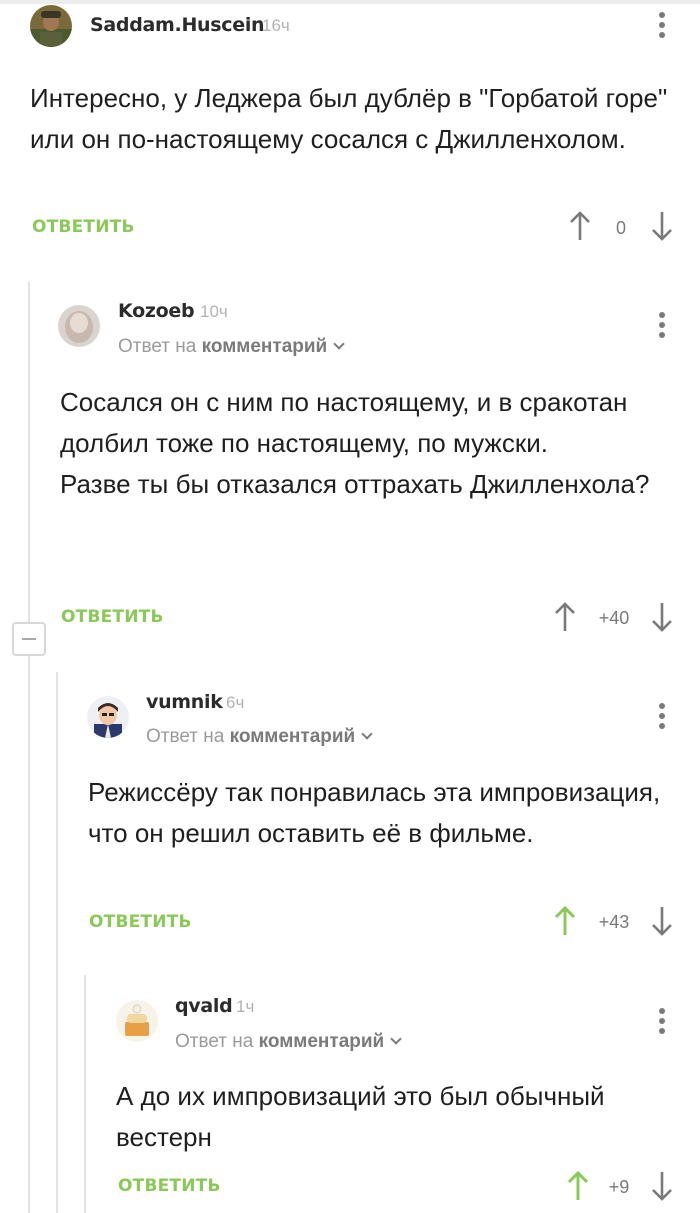 The image size is (700, 1213). I want to click on username: Kozoeb, so click(156, 311).